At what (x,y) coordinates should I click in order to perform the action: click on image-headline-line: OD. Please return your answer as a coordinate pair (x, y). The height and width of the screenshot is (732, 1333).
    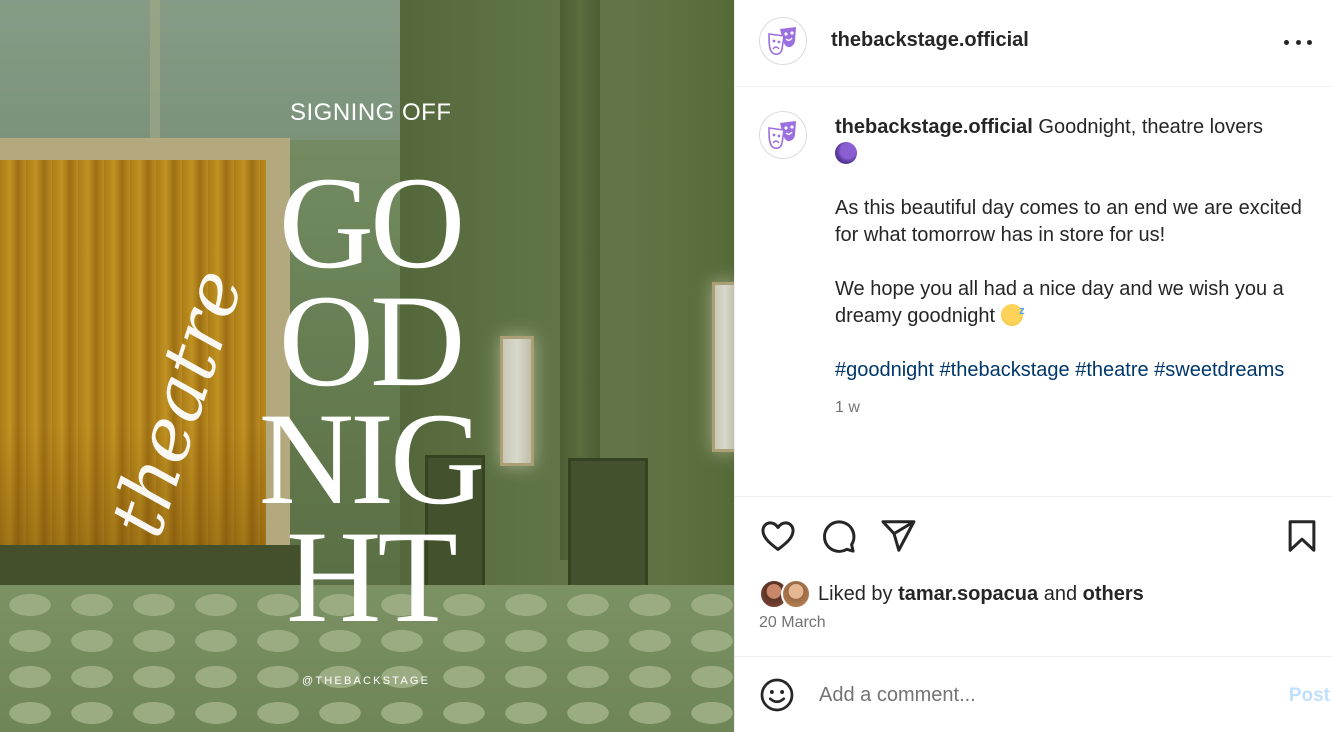
    Looking at the image, I should click on (372, 340).